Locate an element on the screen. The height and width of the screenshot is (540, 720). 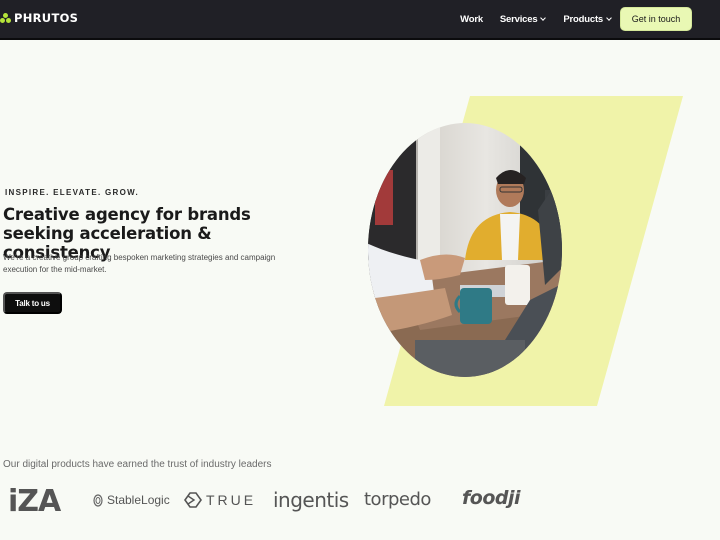
logo-text: torpedo is located at coordinates (397, 499).